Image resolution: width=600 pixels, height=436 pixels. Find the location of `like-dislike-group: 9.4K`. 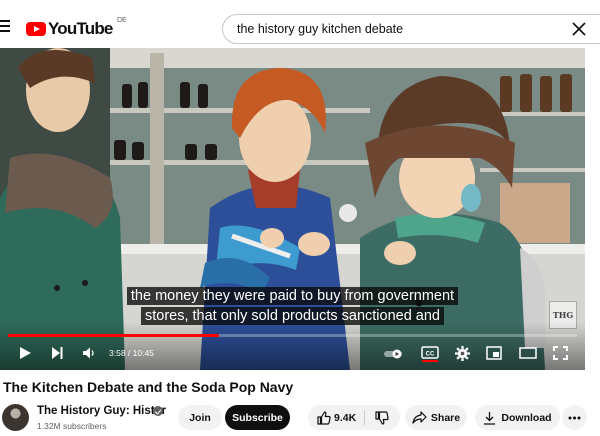

like-dislike-group: 9.4K is located at coordinates (354, 417).